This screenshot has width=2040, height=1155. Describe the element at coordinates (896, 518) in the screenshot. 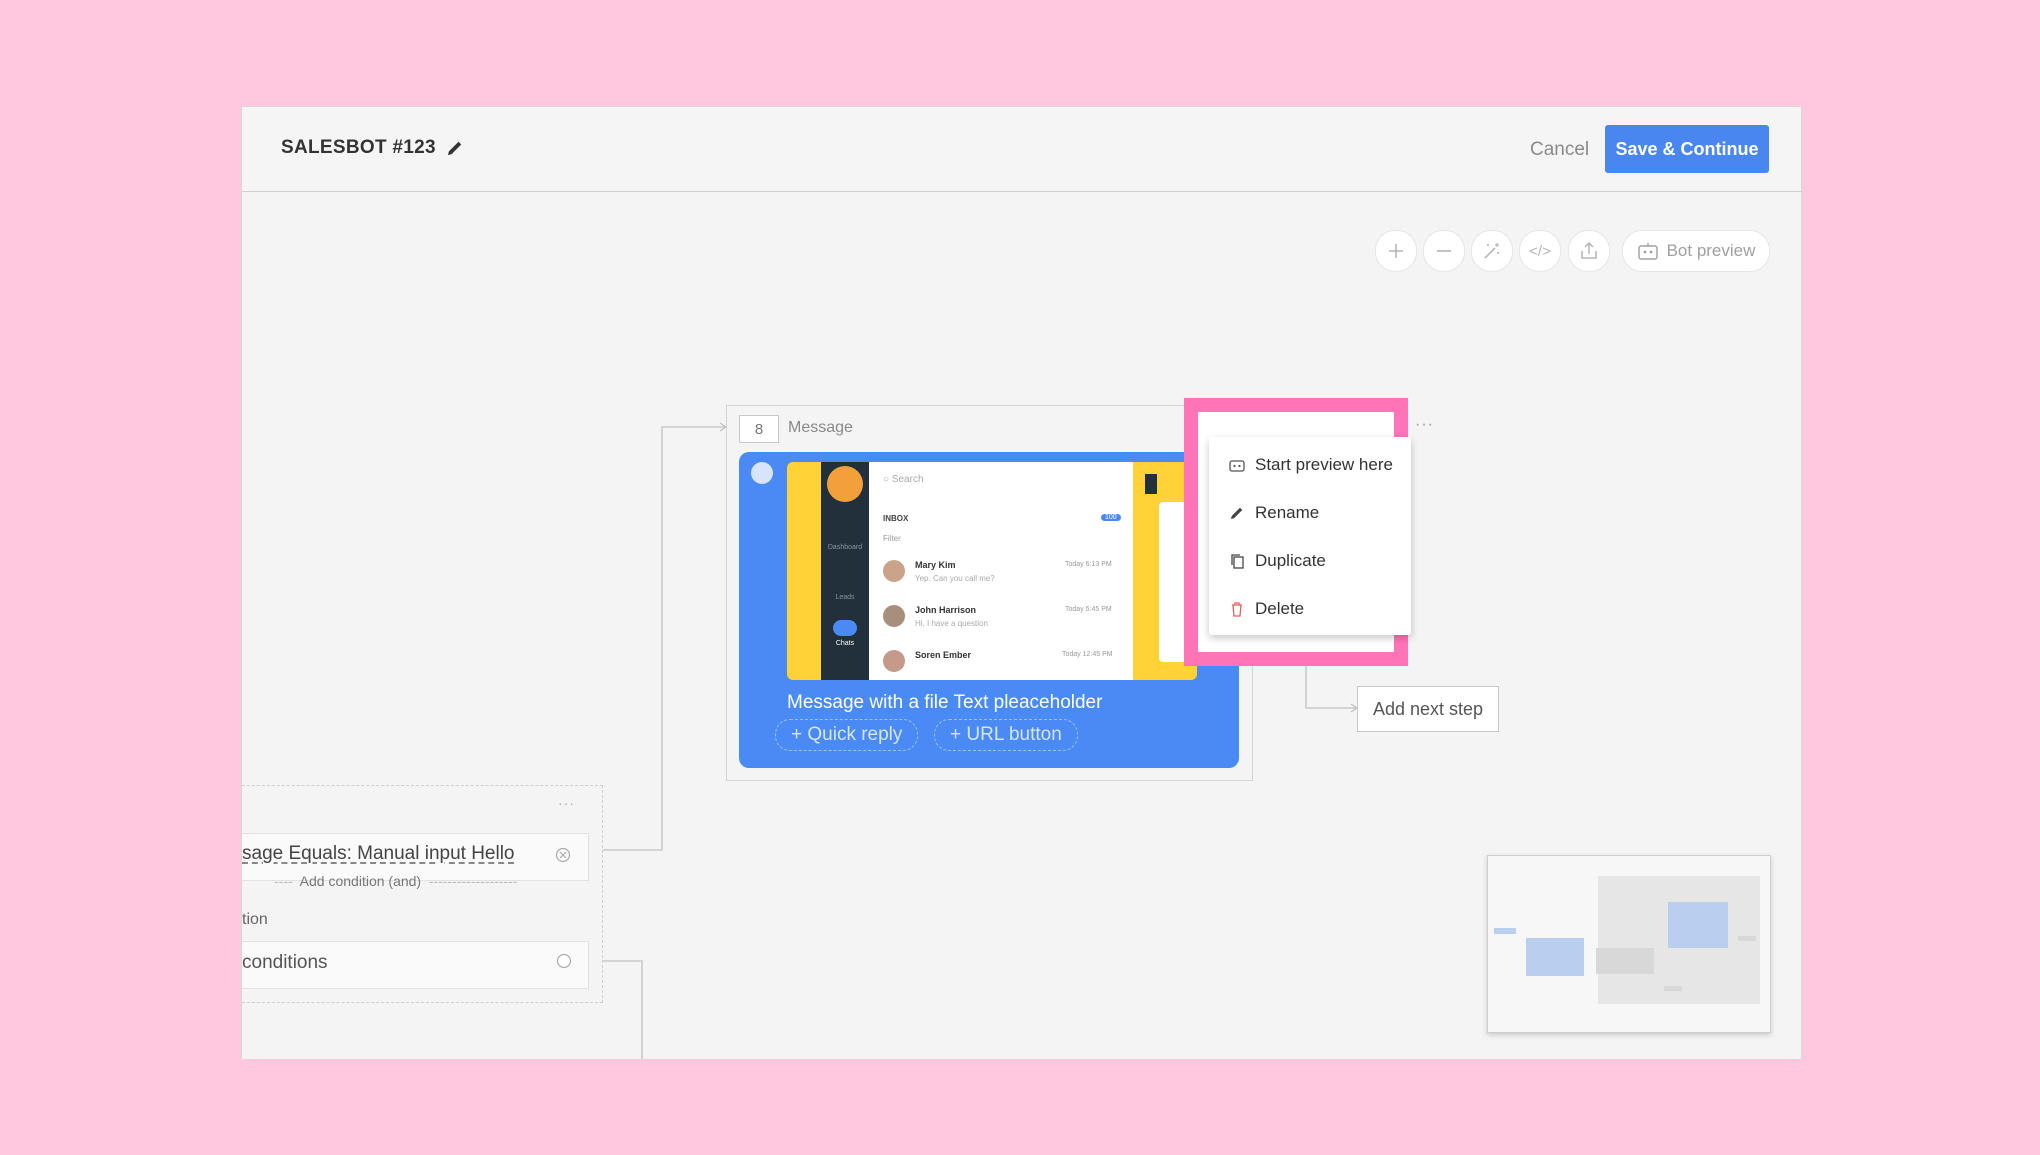

I see `preview-inbox-label: INBOX` at that location.